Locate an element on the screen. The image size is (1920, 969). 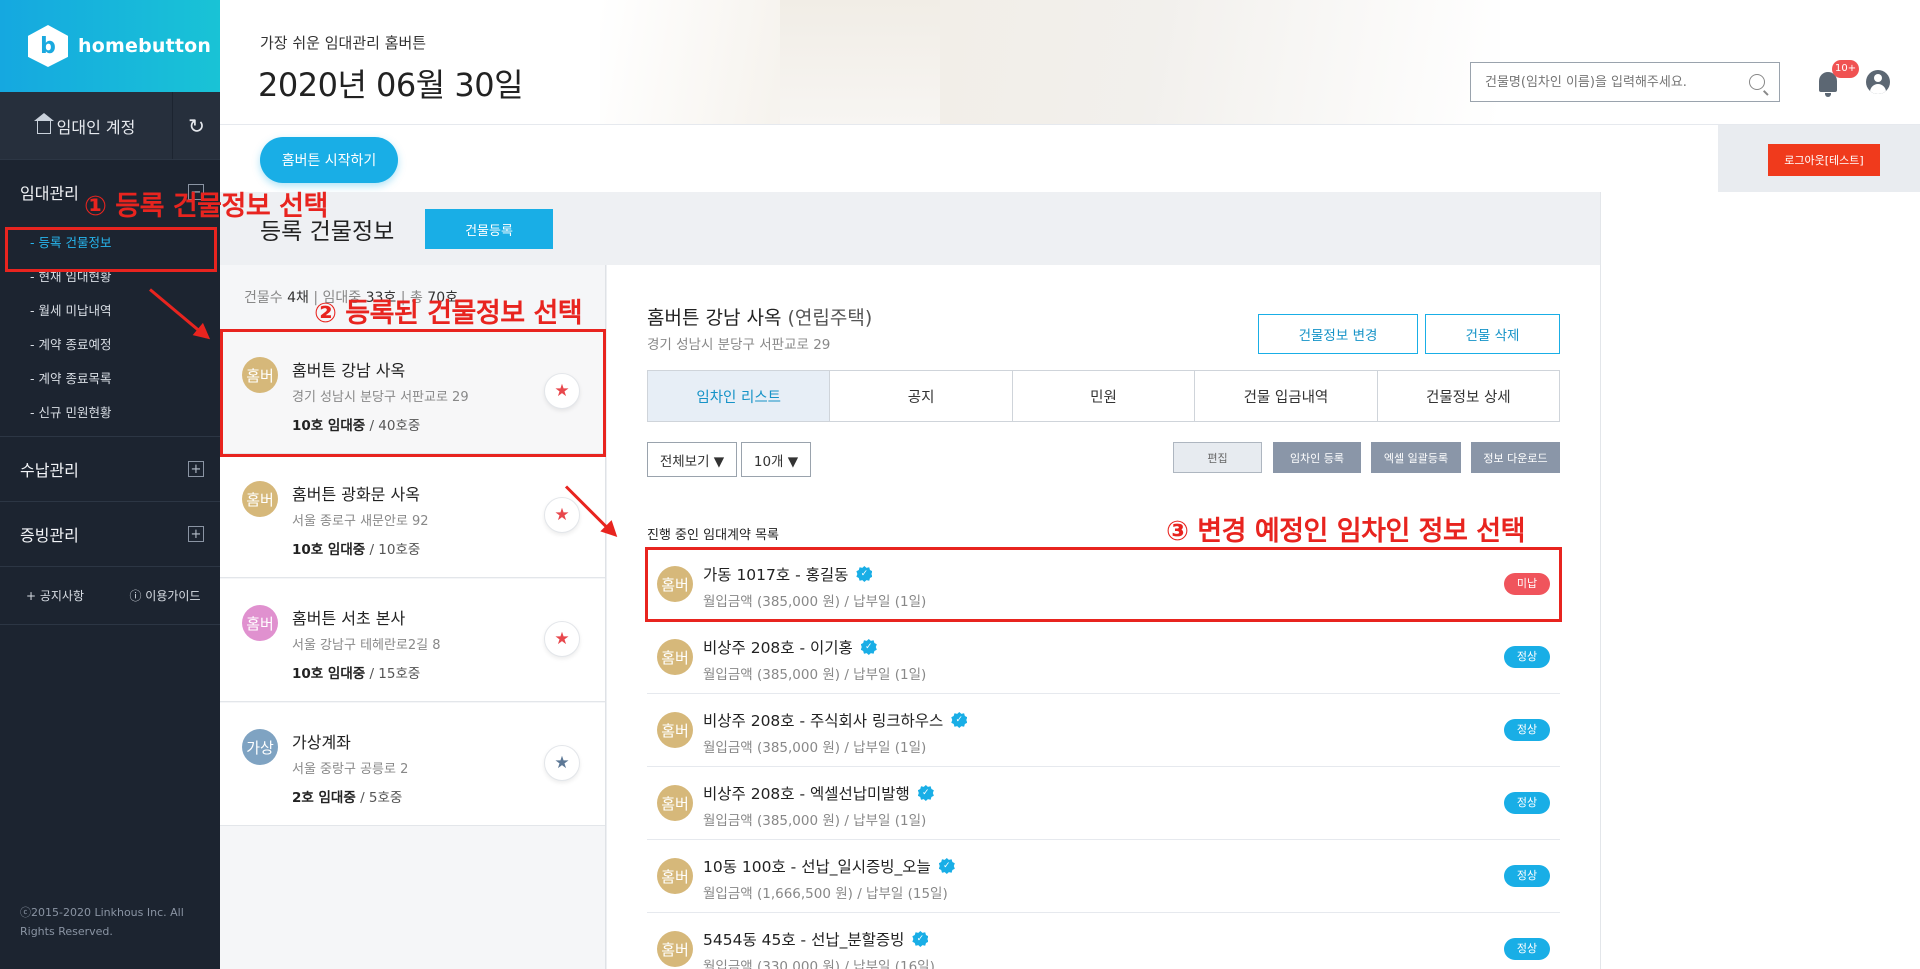
building-units: 10호 임대중 / 40호중 is located at coordinates (356, 424).